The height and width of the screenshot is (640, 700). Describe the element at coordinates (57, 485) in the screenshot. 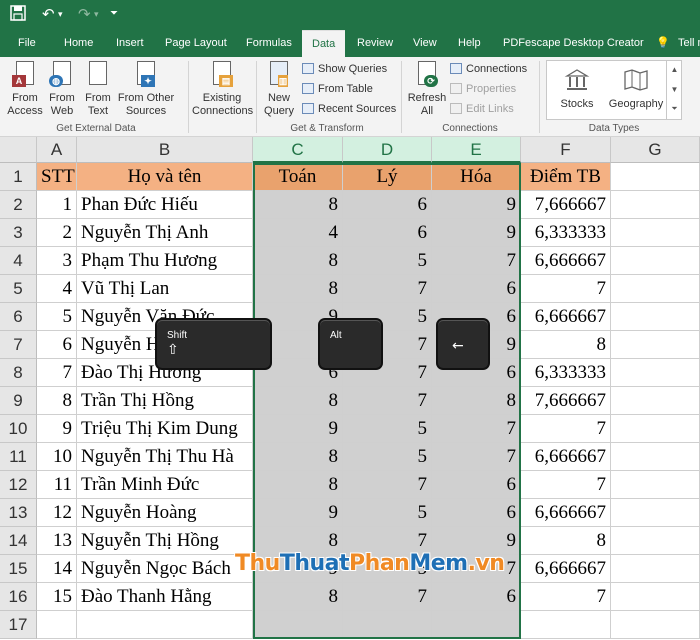

I see `data-cell: 11` at that location.